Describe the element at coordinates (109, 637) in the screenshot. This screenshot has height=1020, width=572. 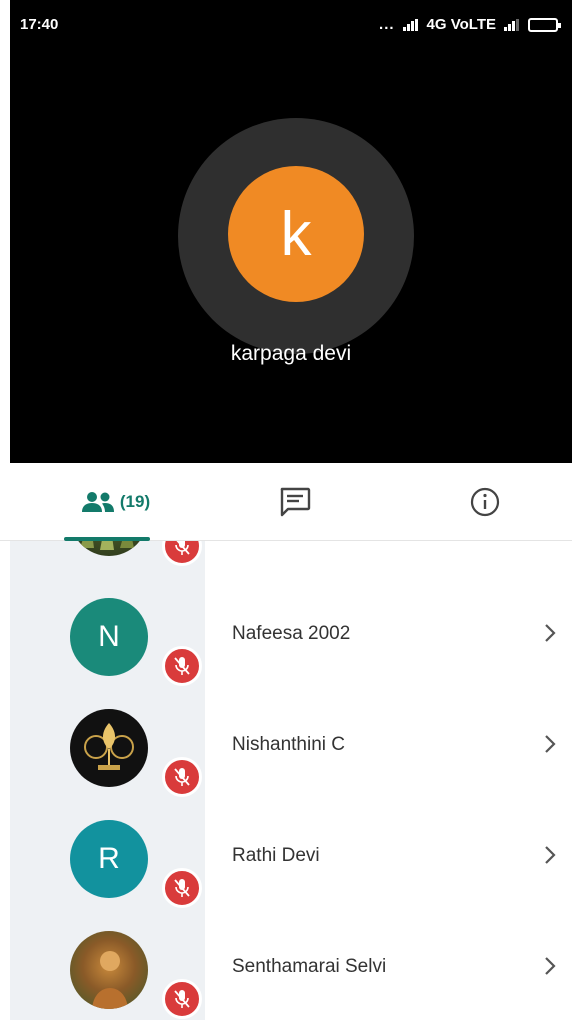
I see `participant-avatar: N` at that location.